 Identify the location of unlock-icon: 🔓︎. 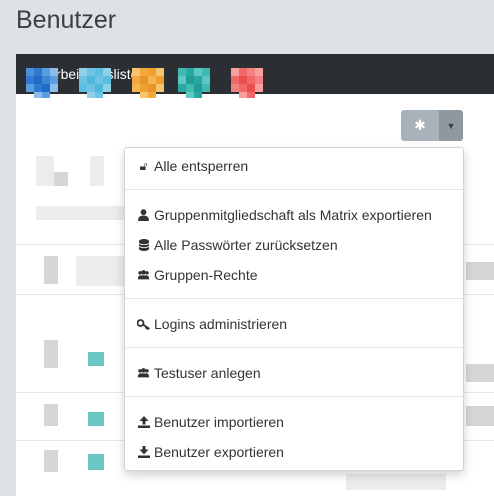
(143, 165).